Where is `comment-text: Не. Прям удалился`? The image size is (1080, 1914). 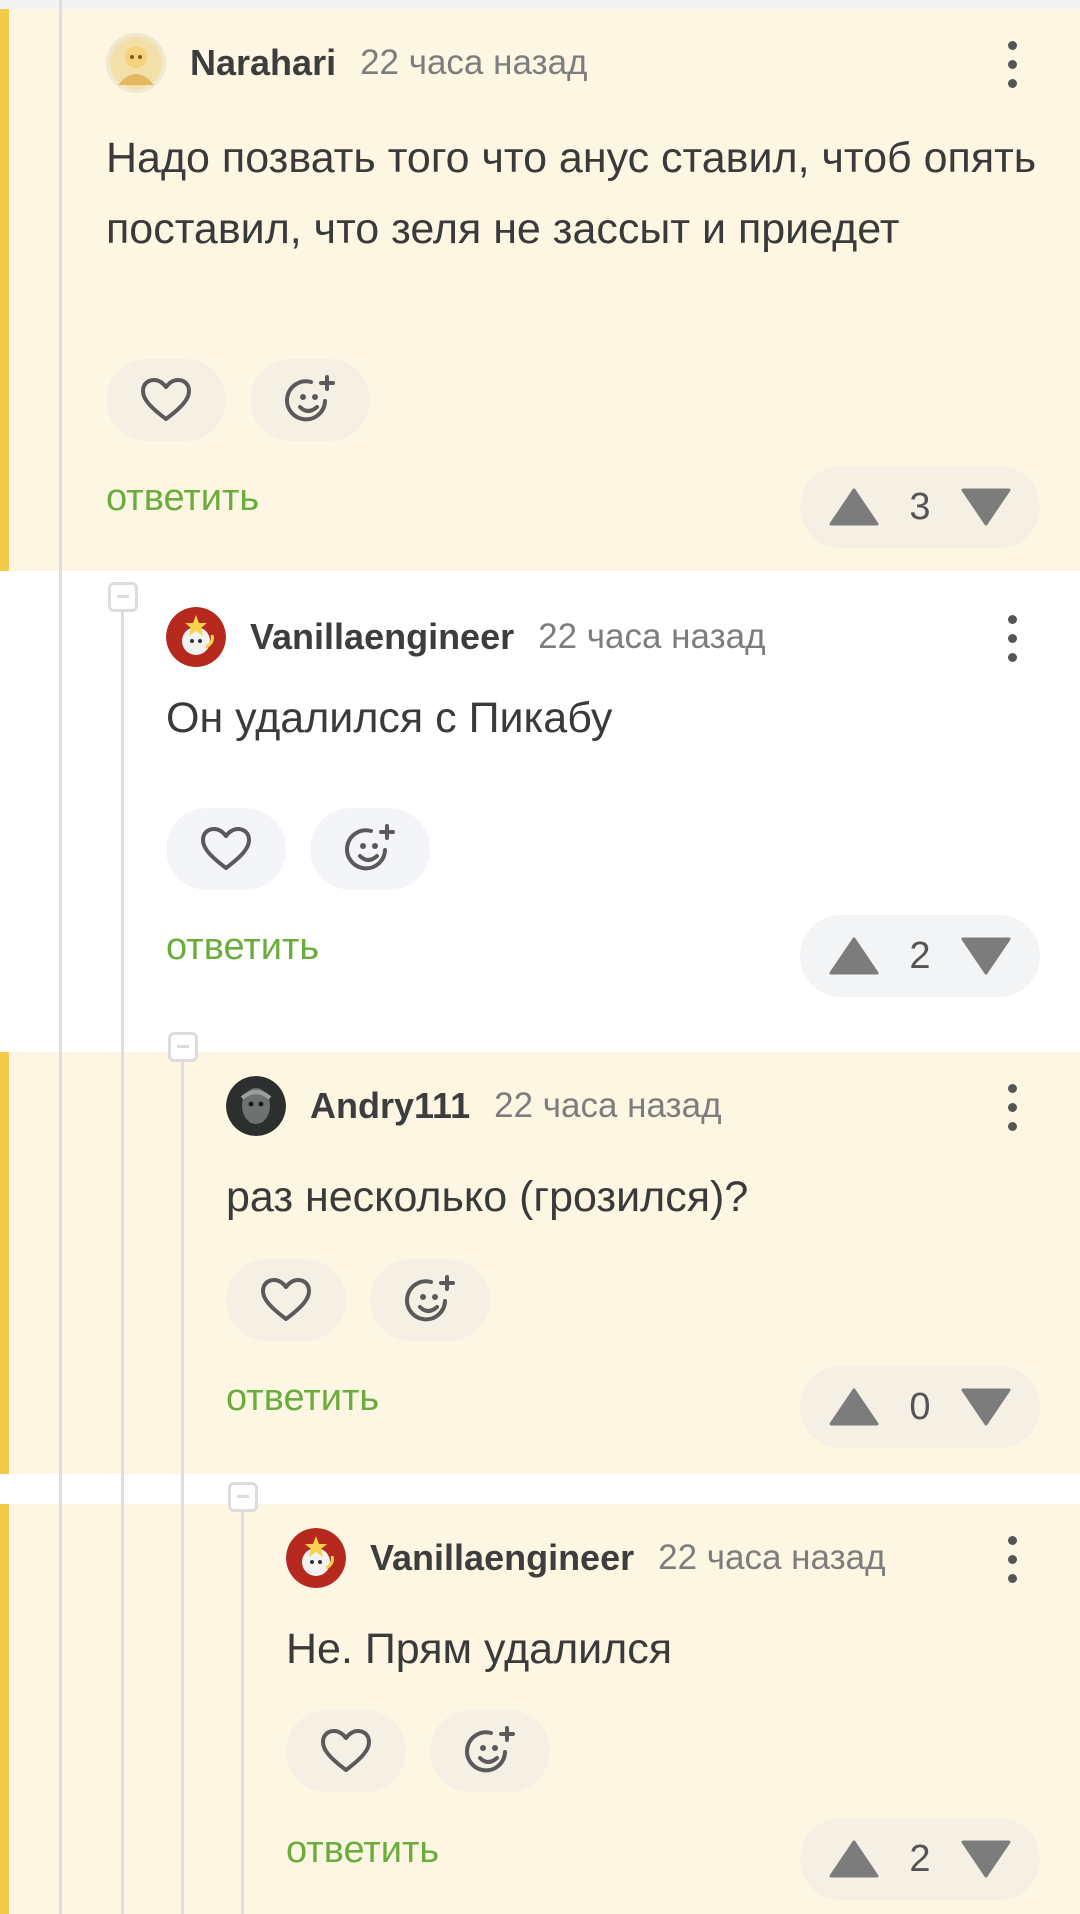 comment-text: Не. Прям удалился is located at coordinates (479, 1649).